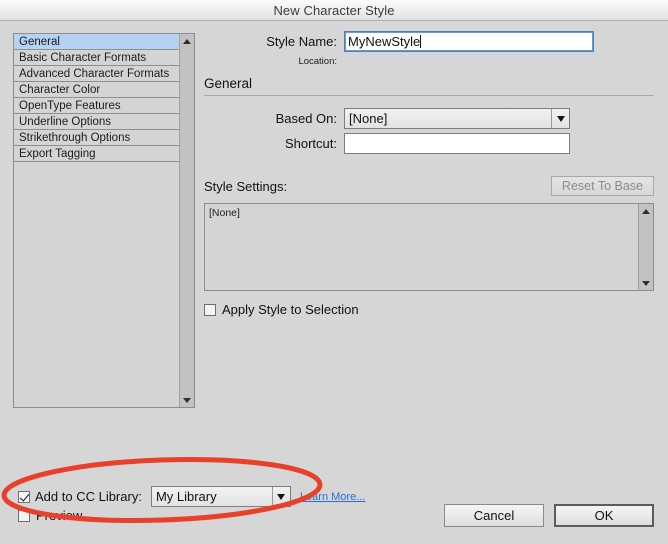  Describe the element at coordinates (70, 106) in the screenshot. I see `sidebar-item-label: OpenType Features` at that location.